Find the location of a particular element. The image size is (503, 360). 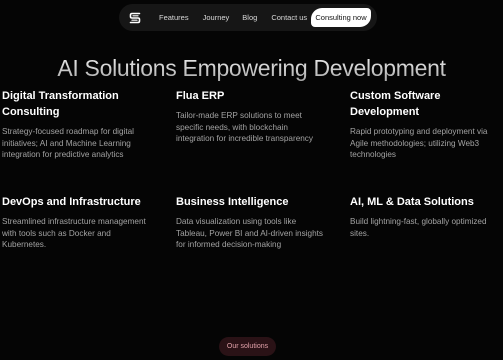

our-solutions-button: Our solutions is located at coordinates (247, 346).